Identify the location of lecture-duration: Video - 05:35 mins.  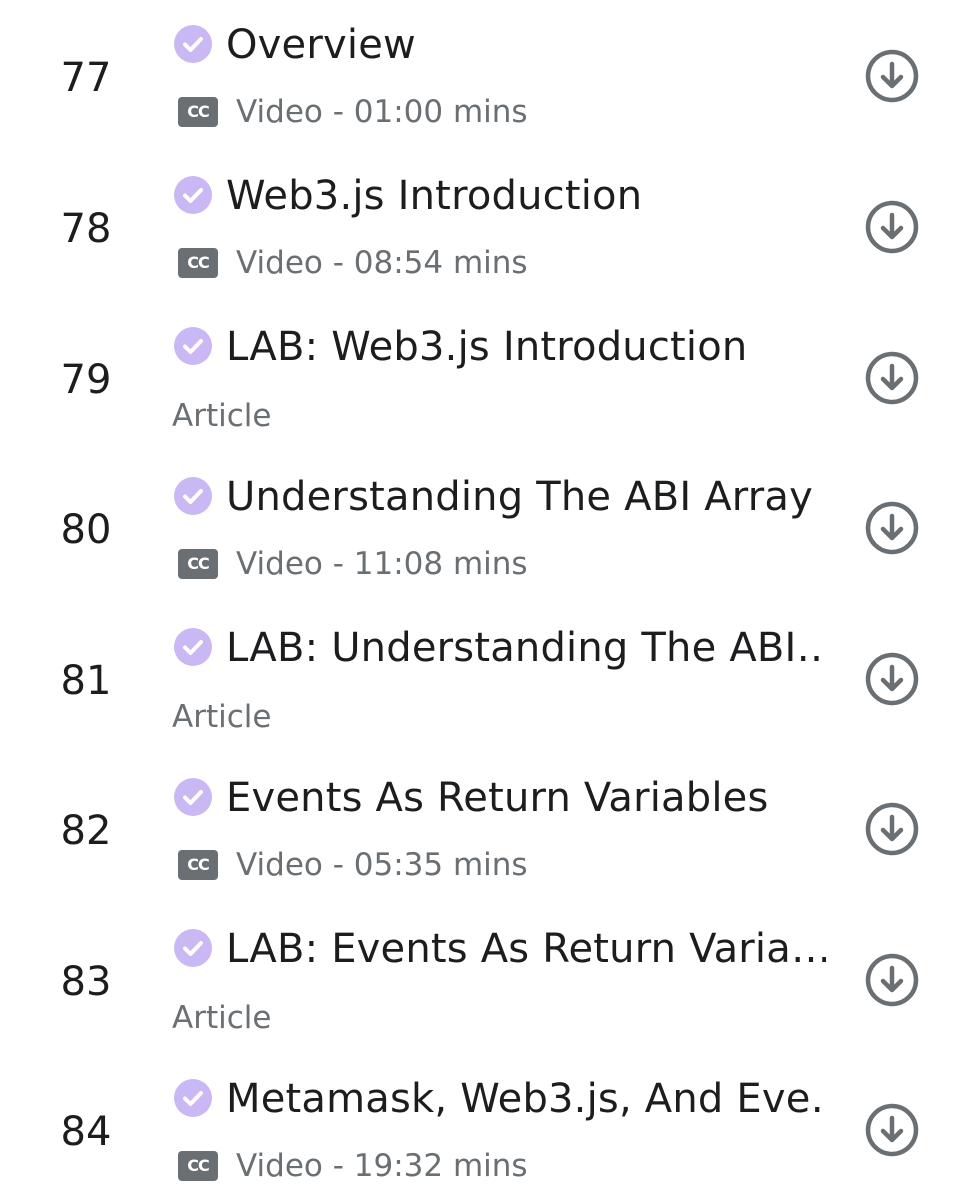
(382, 865).